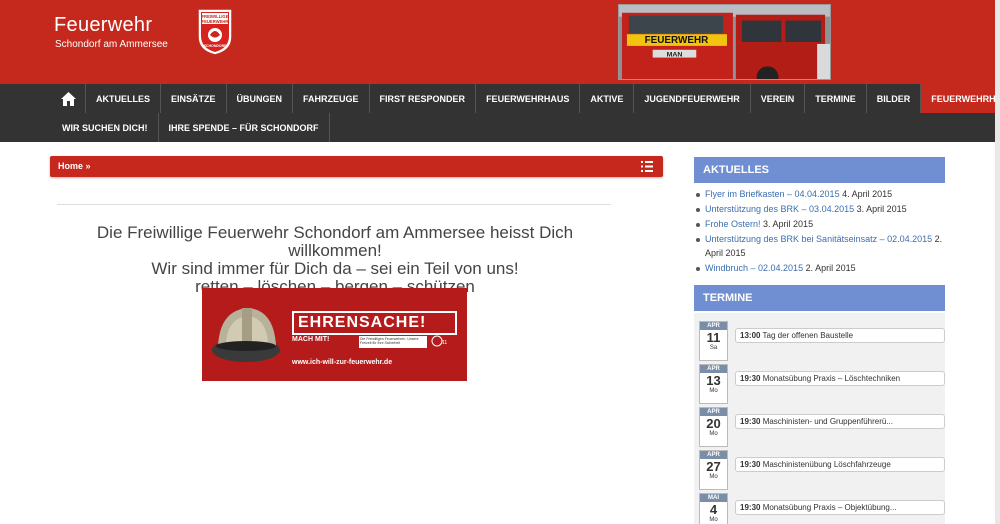 The height and width of the screenshot is (524, 1000). I want to click on event-date: MAI 4 Mo, so click(713, 508).